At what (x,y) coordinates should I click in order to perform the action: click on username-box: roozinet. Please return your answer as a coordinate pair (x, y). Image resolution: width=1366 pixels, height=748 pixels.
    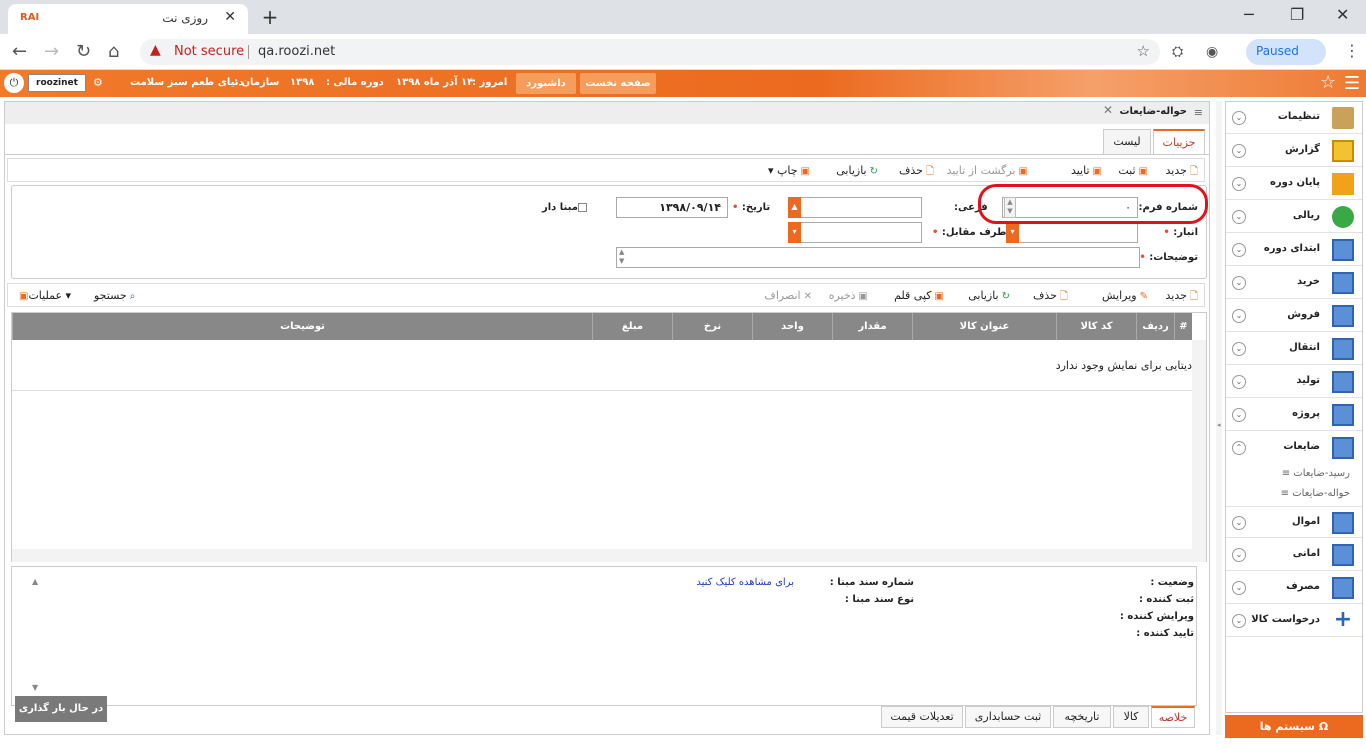
    Looking at the image, I should click on (57, 83).